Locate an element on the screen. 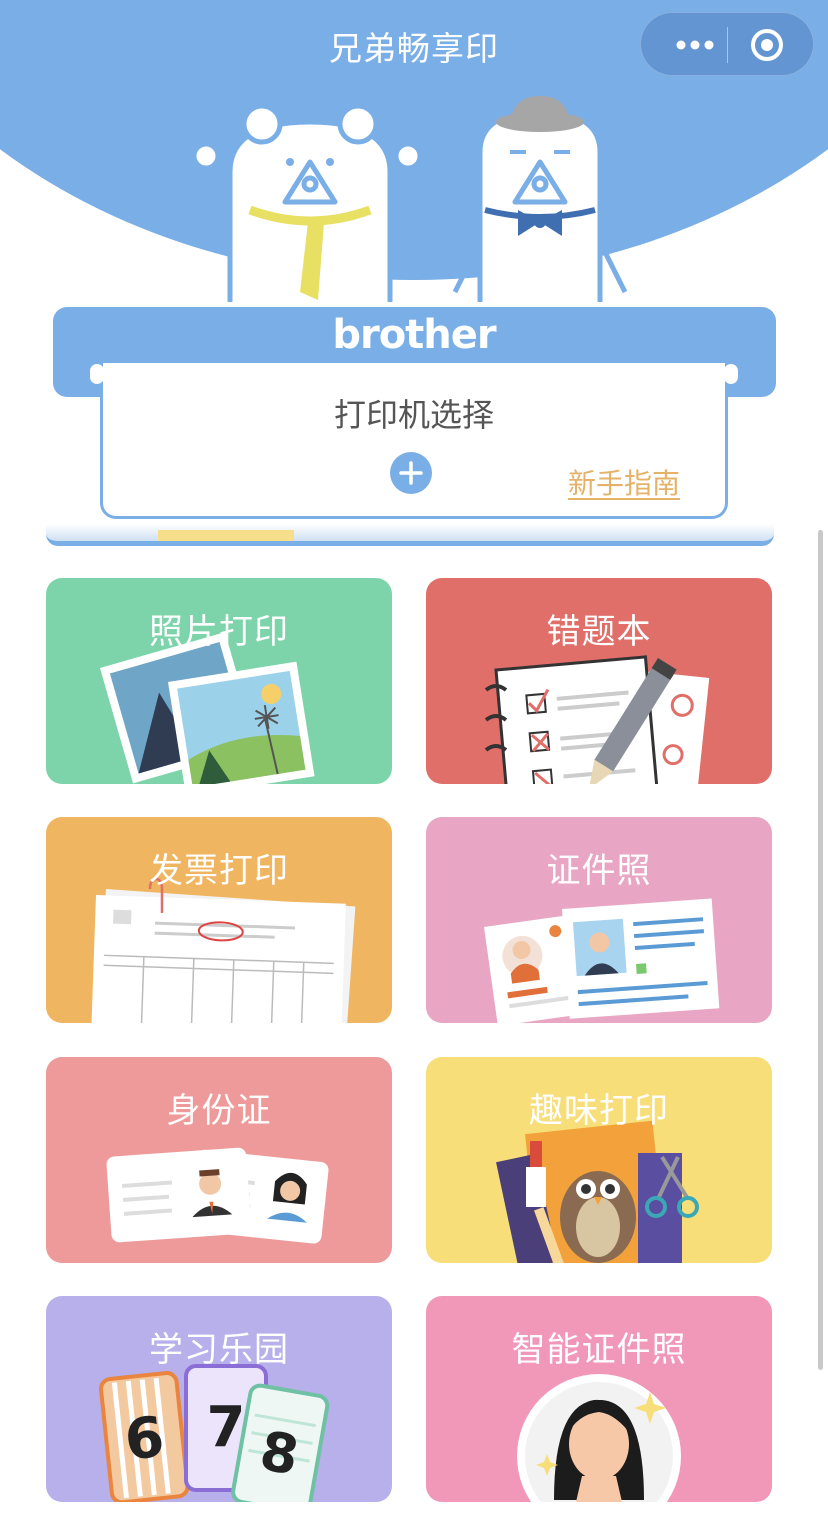 Image resolution: width=828 pixels, height=1516 pixels. brand-logo: brother is located at coordinates (414, 335).